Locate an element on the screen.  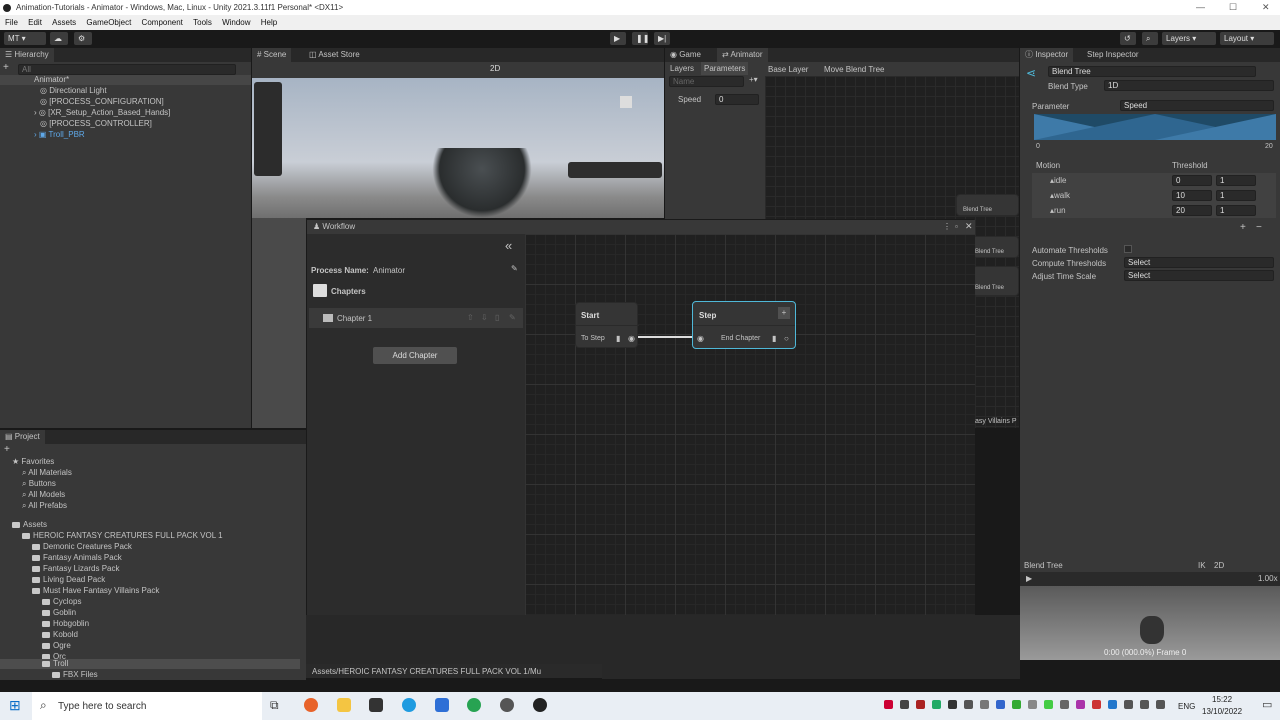
list-item: Fantasy Lizards Pack is located at coordinates (75, 569).